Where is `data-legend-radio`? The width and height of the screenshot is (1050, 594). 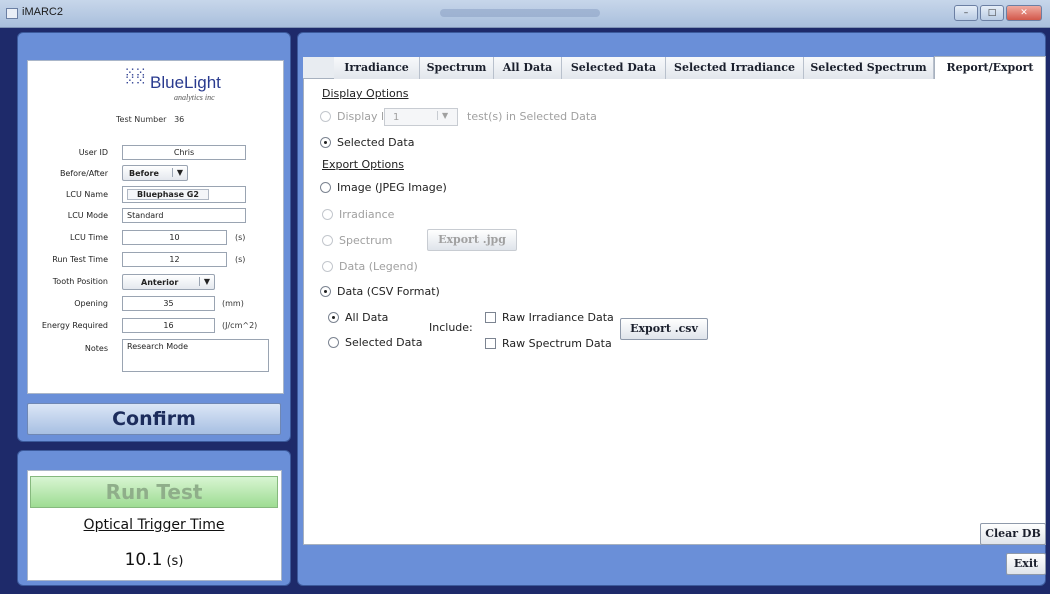 data-legend-radio is located at coordinates (327, 266).